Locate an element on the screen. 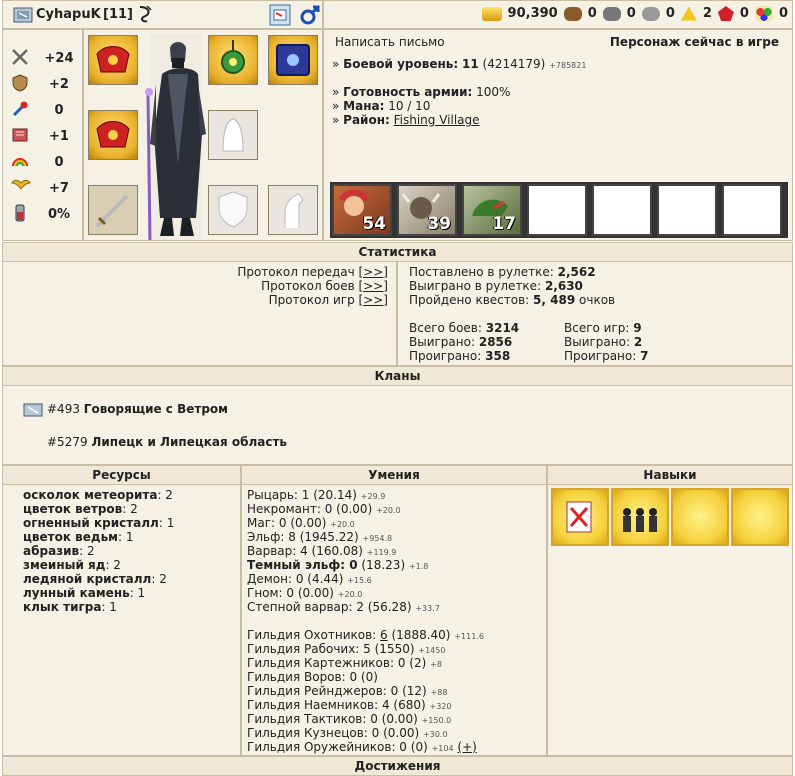 This screenshot has height=776, width=795. cloak-slot is located at coordinates (233, 135).